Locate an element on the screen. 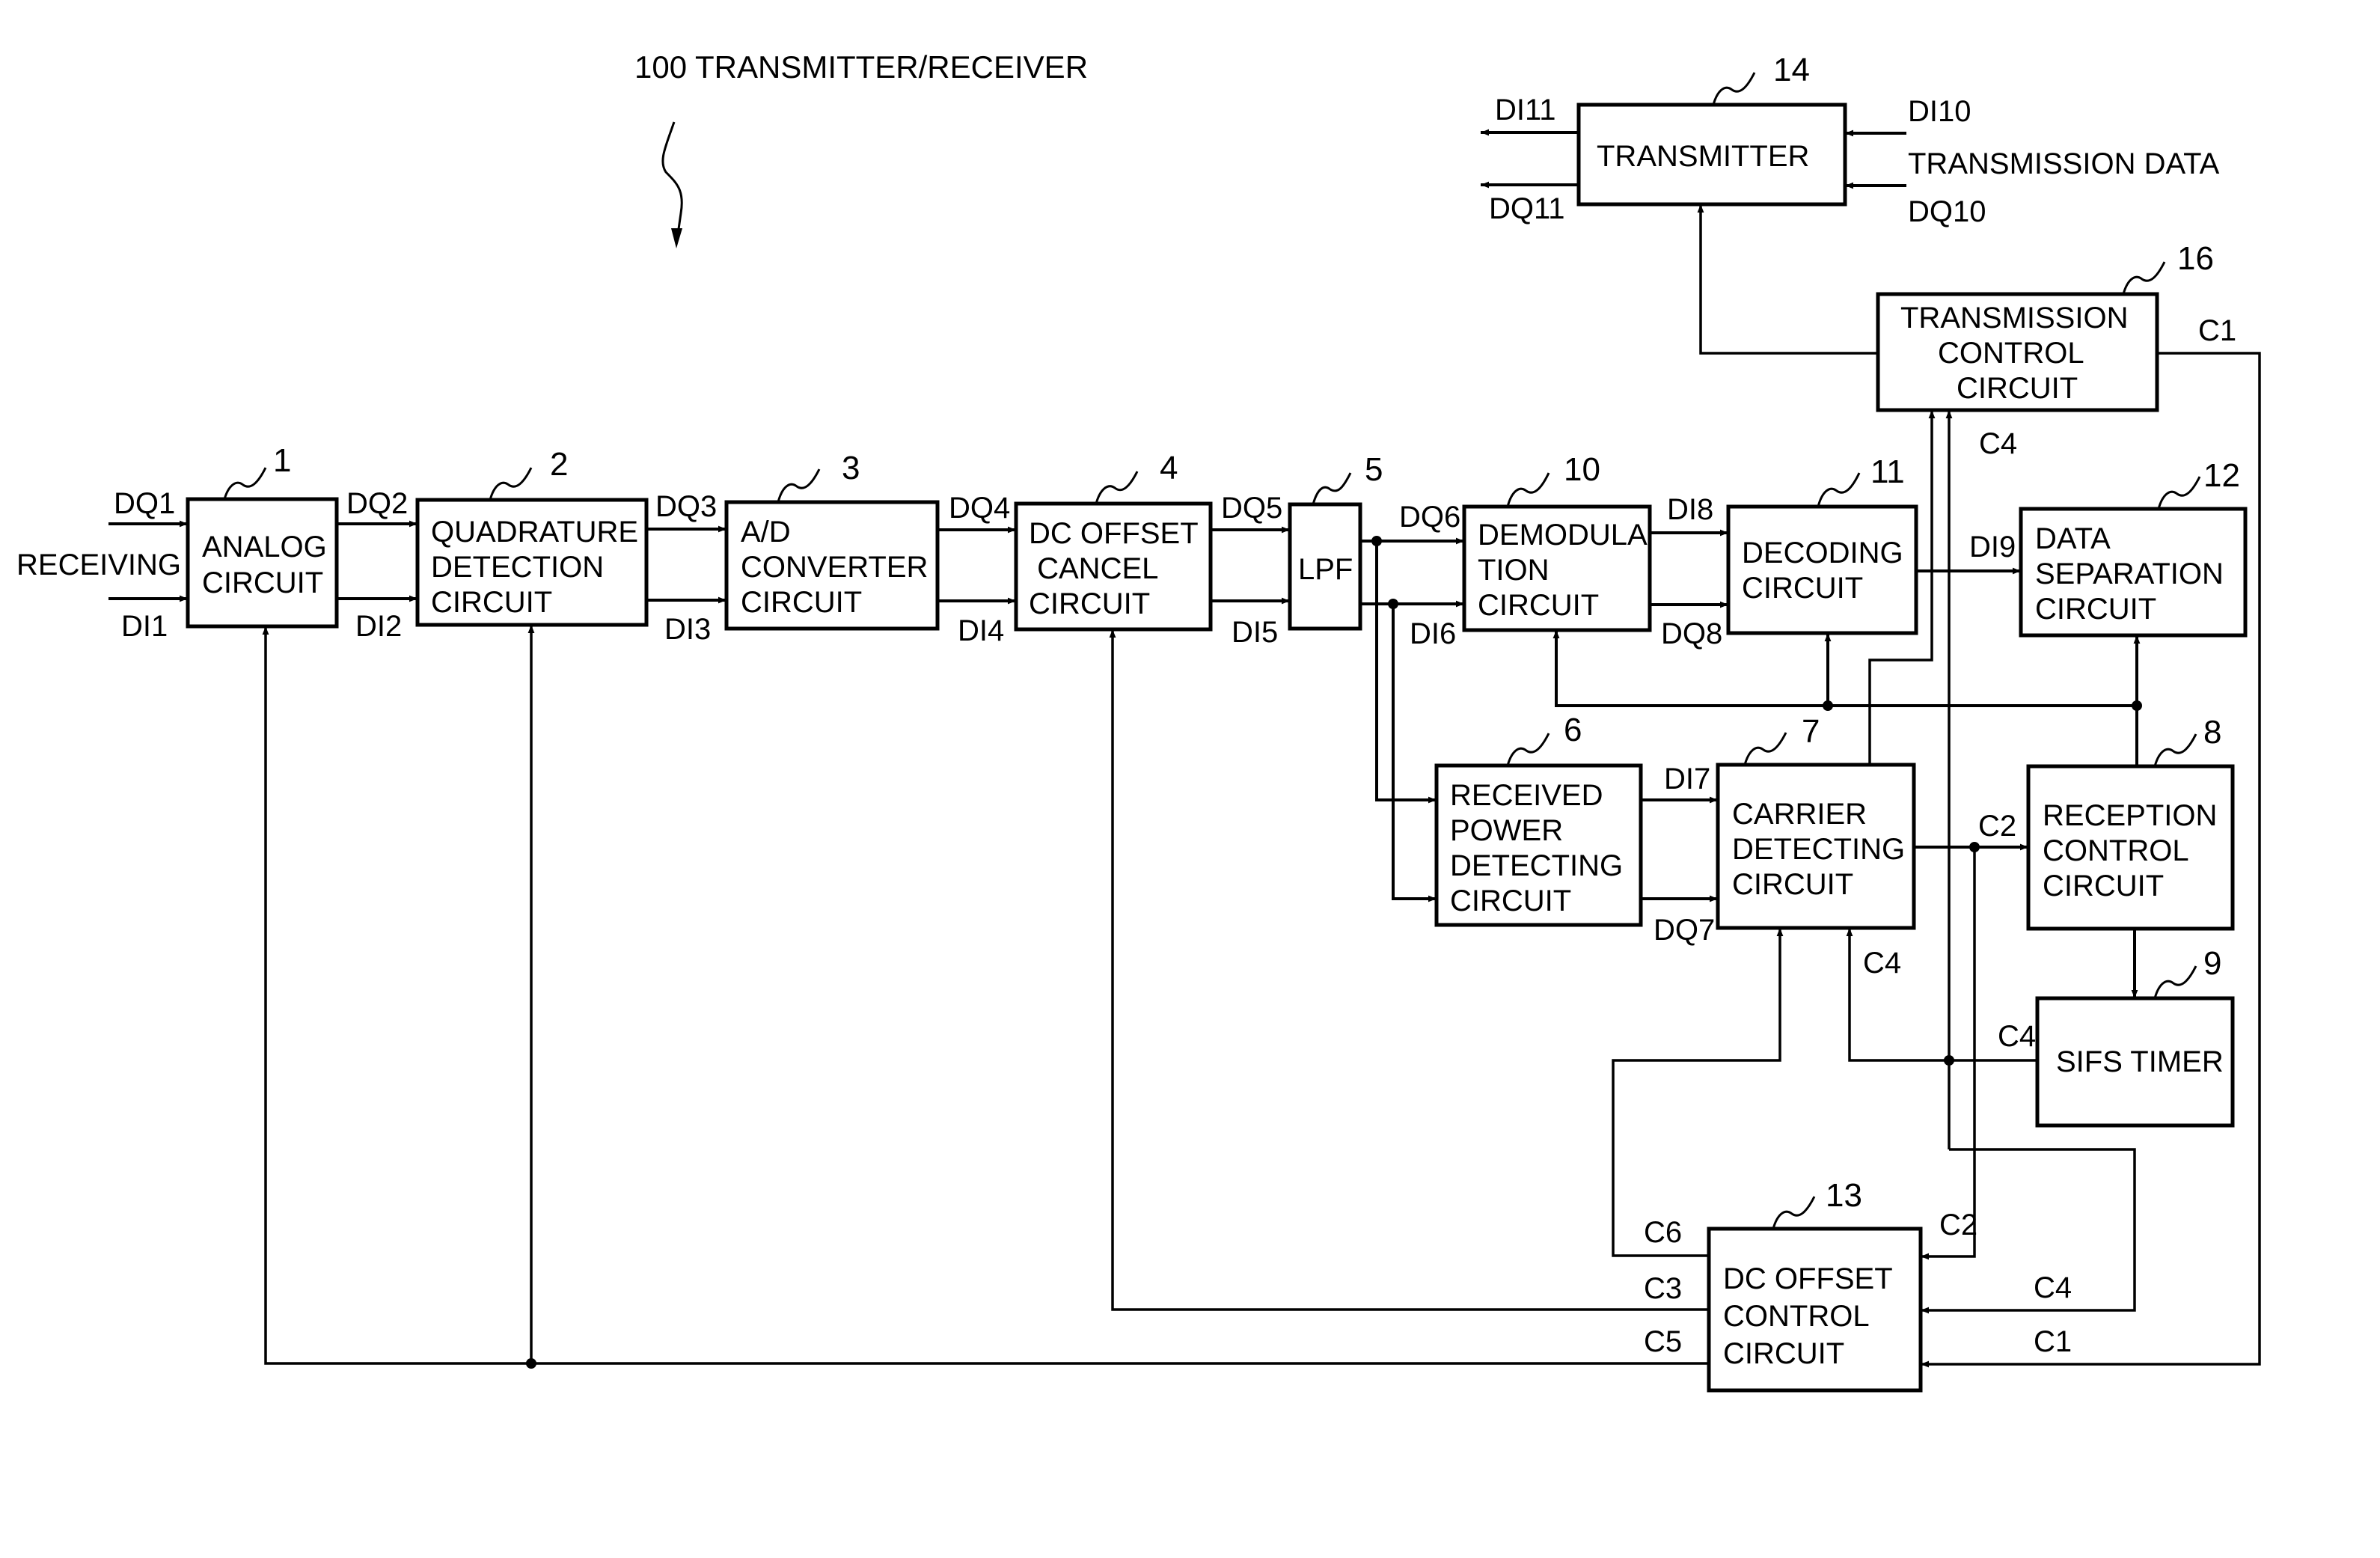  svg-text: DEMODULA is located at coordinates (1563, 535).